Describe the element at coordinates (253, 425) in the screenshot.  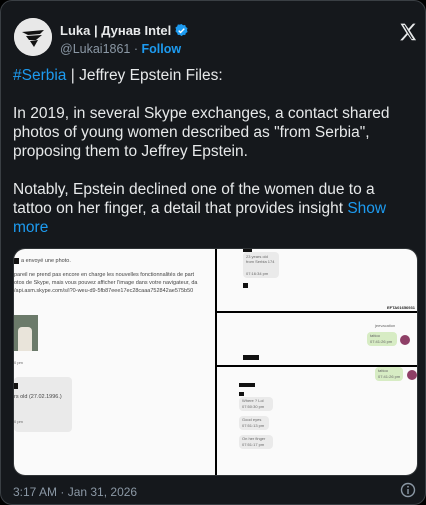
I see `message-time: 07:51:13 pm` at that location.